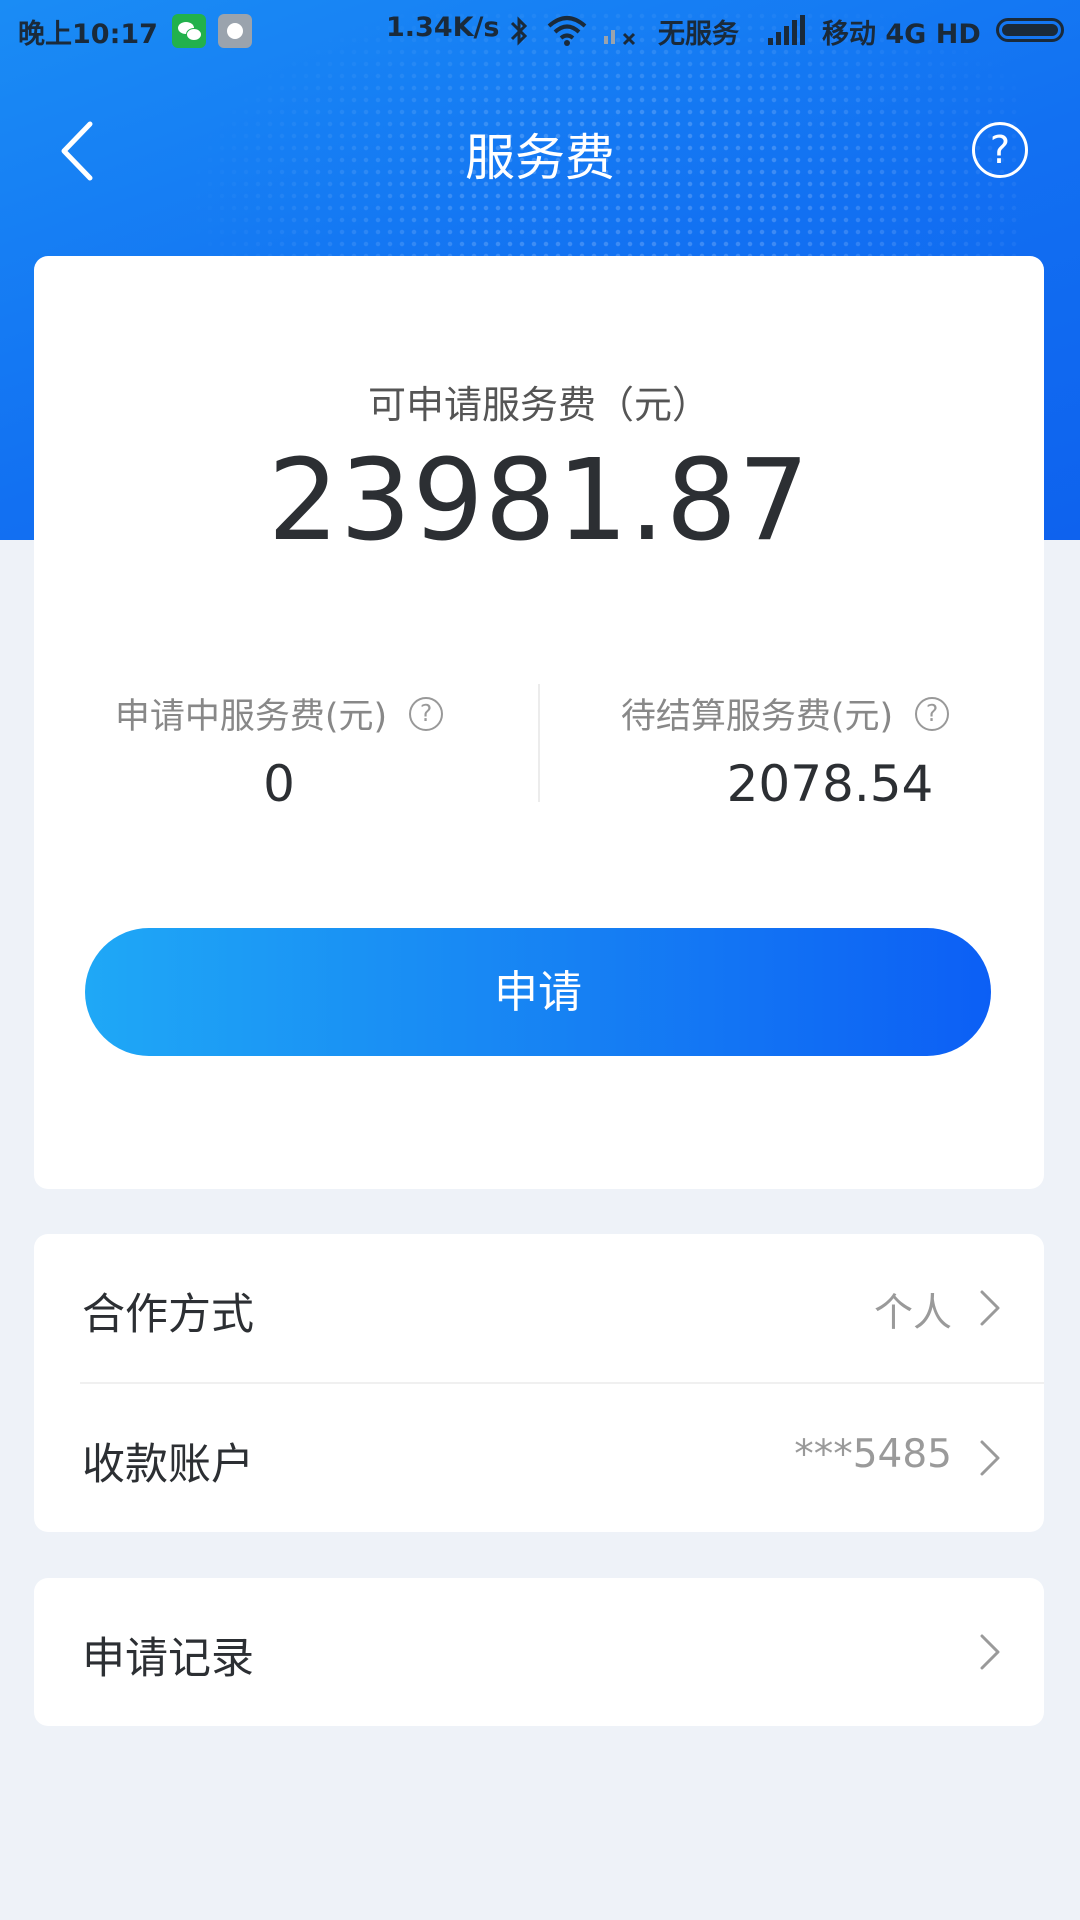  What do you see at coordinates (539, 1309) in the screenshot?
I see `cooperation-row: 合作方式 个人` at bounding box center [539, 1309].